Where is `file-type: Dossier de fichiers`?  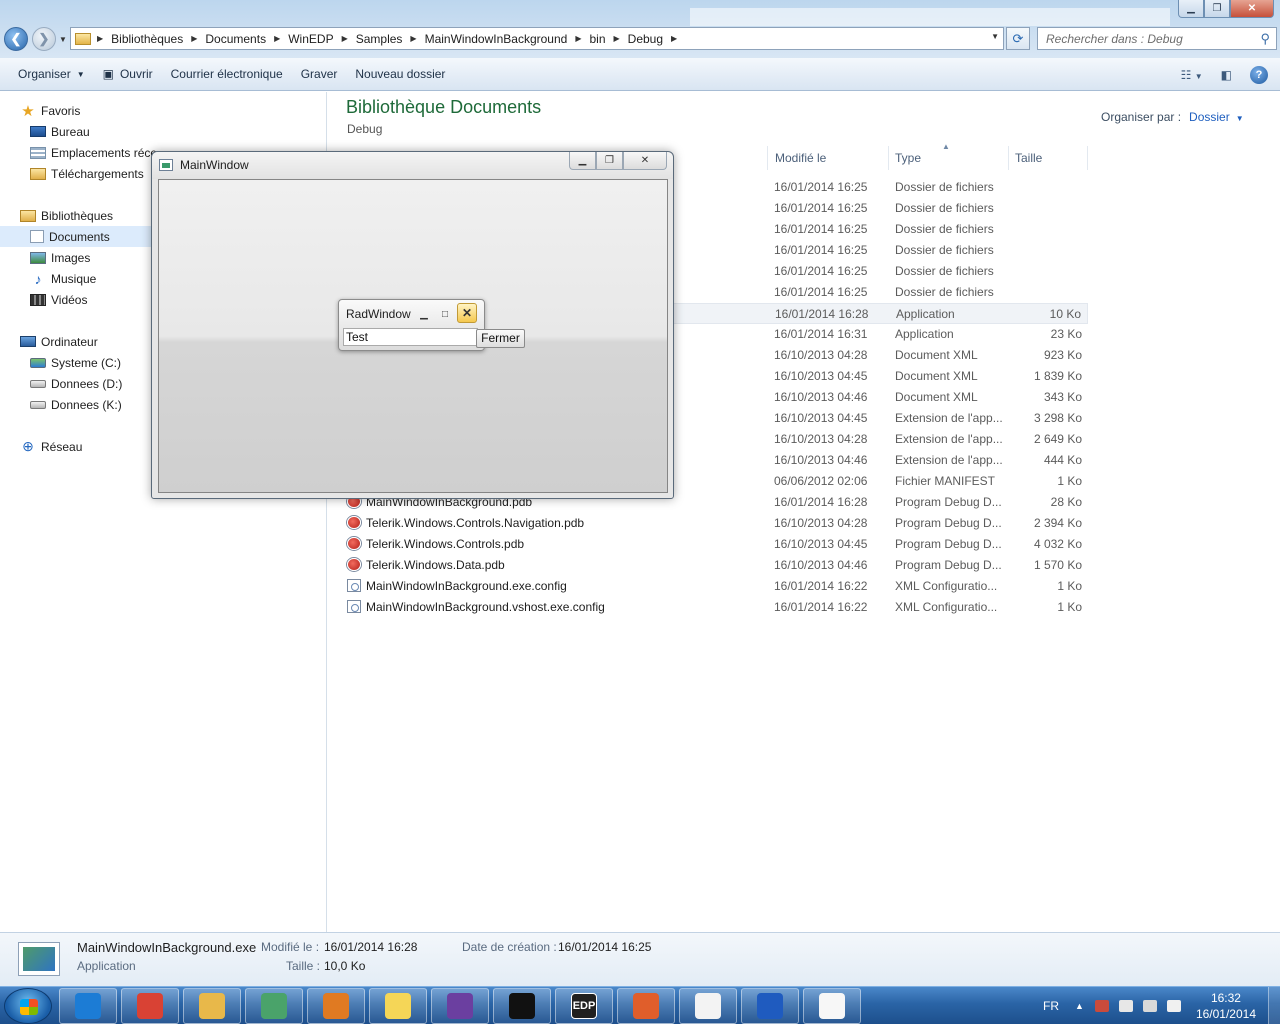 file-type: Dossier de fichiers is located at coordinates (944, 187).